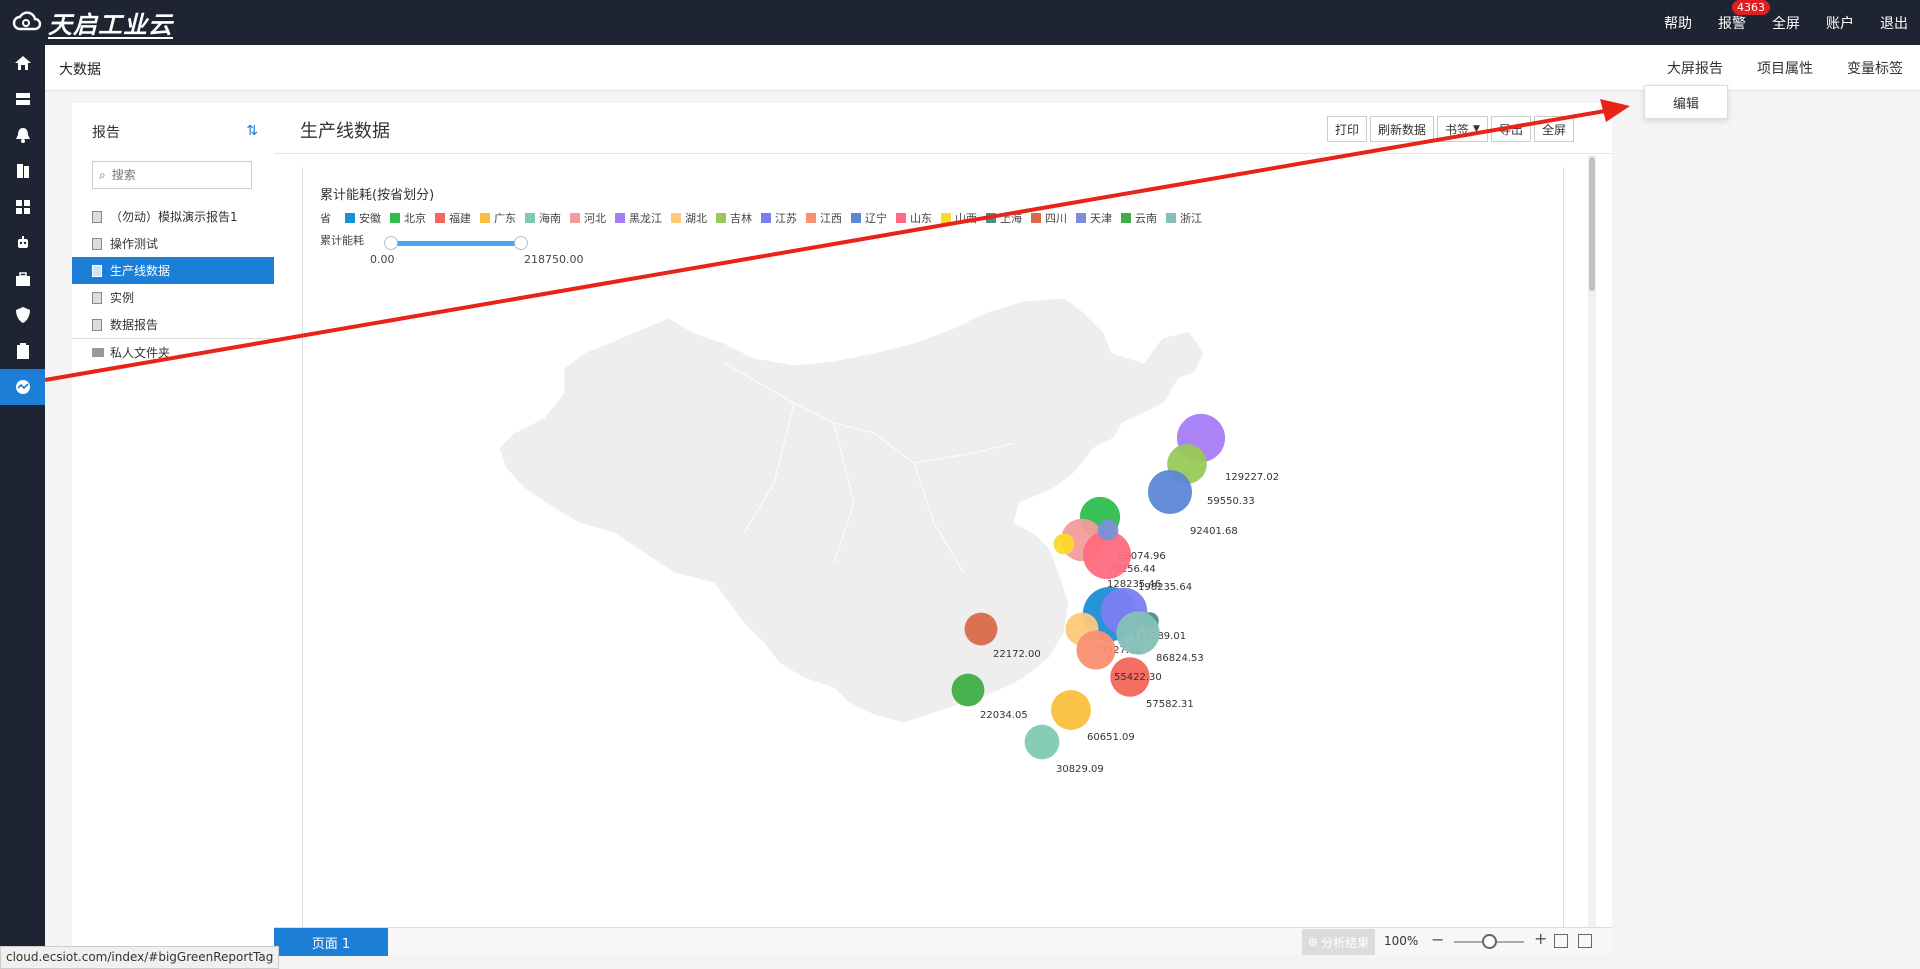  Describe the element at coordinates (1252, 477) in the screenshot. I see `bubble-value-label: 129227.02` at that location.